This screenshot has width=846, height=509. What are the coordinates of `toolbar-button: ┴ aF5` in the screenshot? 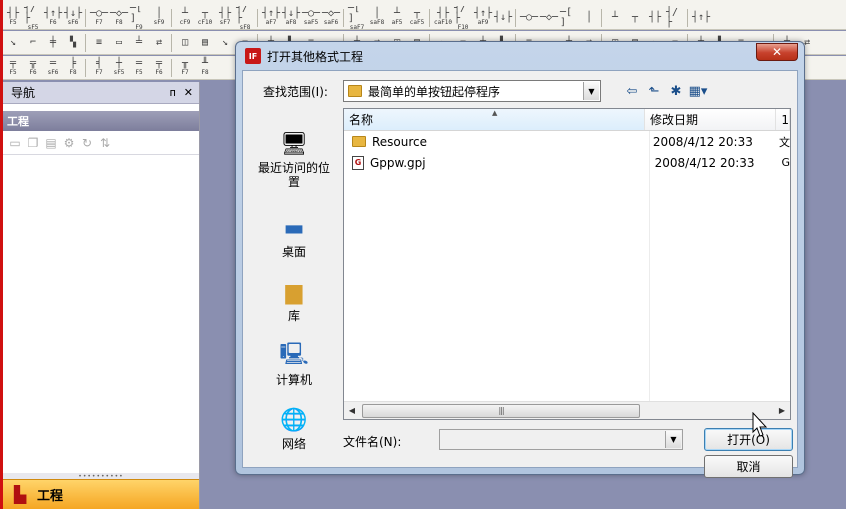 It's located at (397, 18).